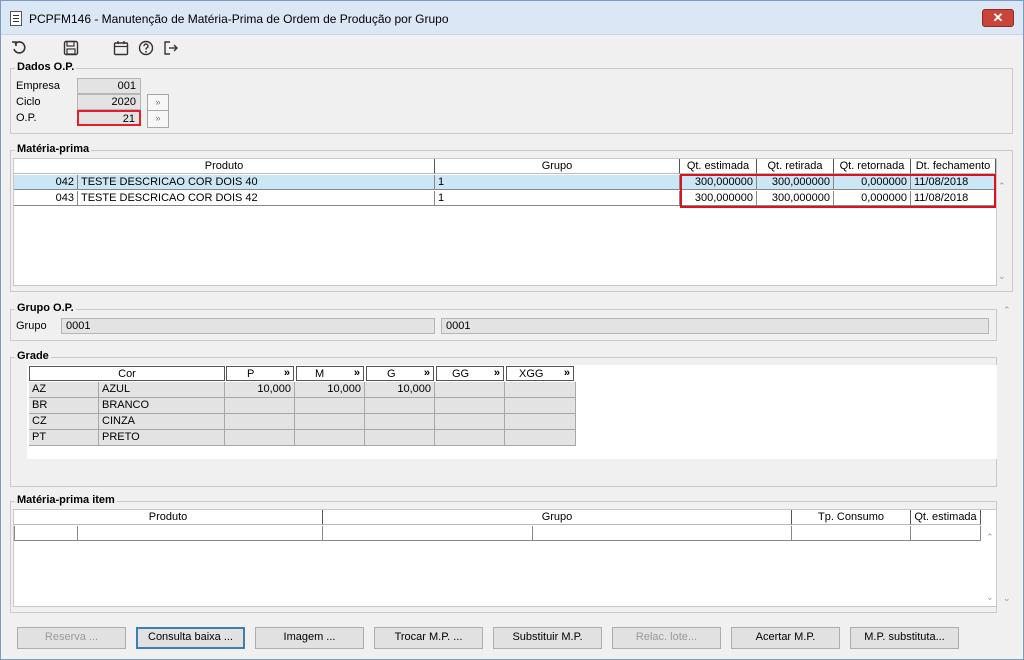 This screenshot has height=660, width=1024. What do you see at coordinates (567, 373) in the screenshot?
I see `size-xgg-more-button: »` at bounding box center [567, 373].